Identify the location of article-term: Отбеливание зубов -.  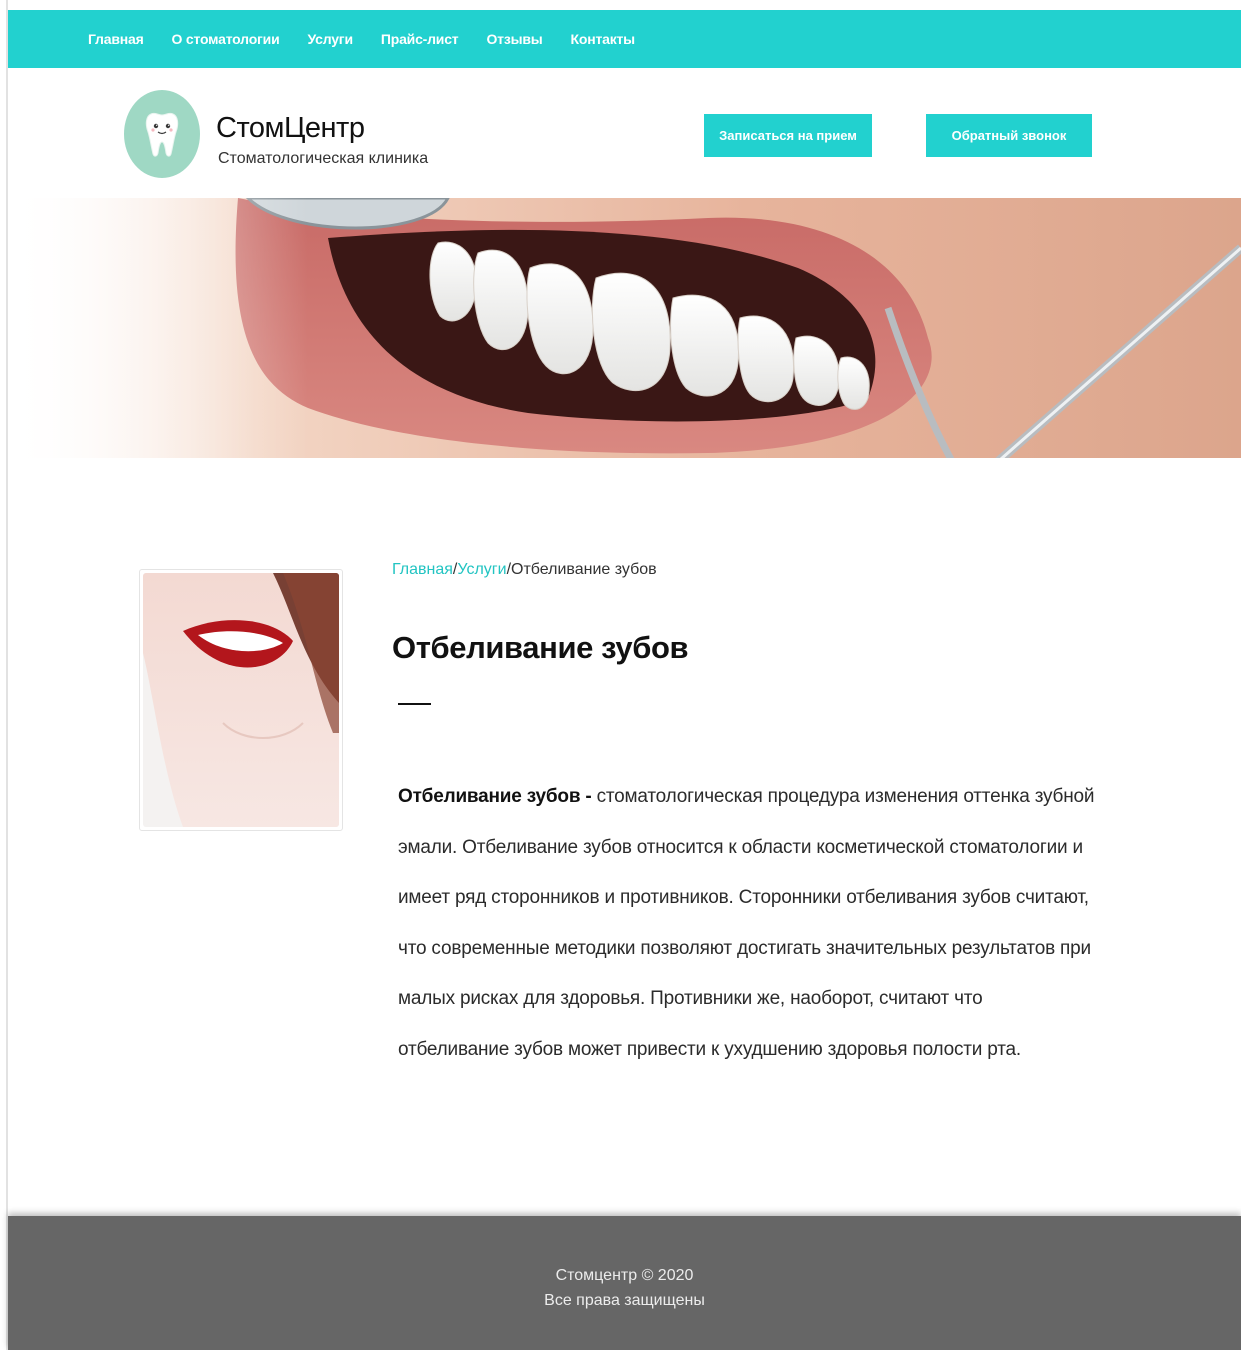
(495, 796).